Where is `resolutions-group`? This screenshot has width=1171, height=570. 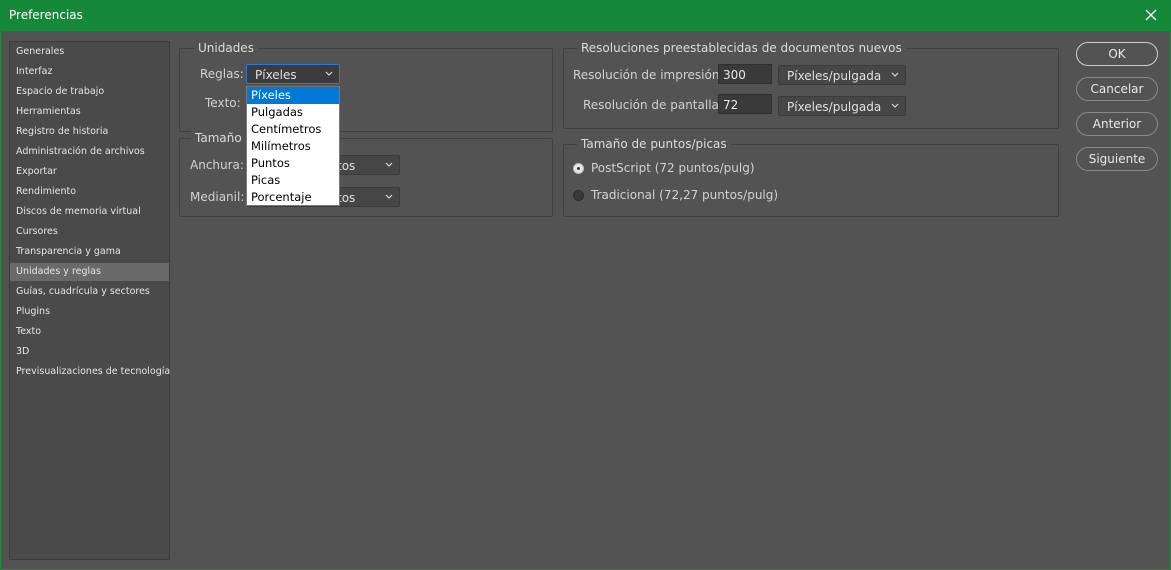
resolutions-group is located at coordinates (811, 88).